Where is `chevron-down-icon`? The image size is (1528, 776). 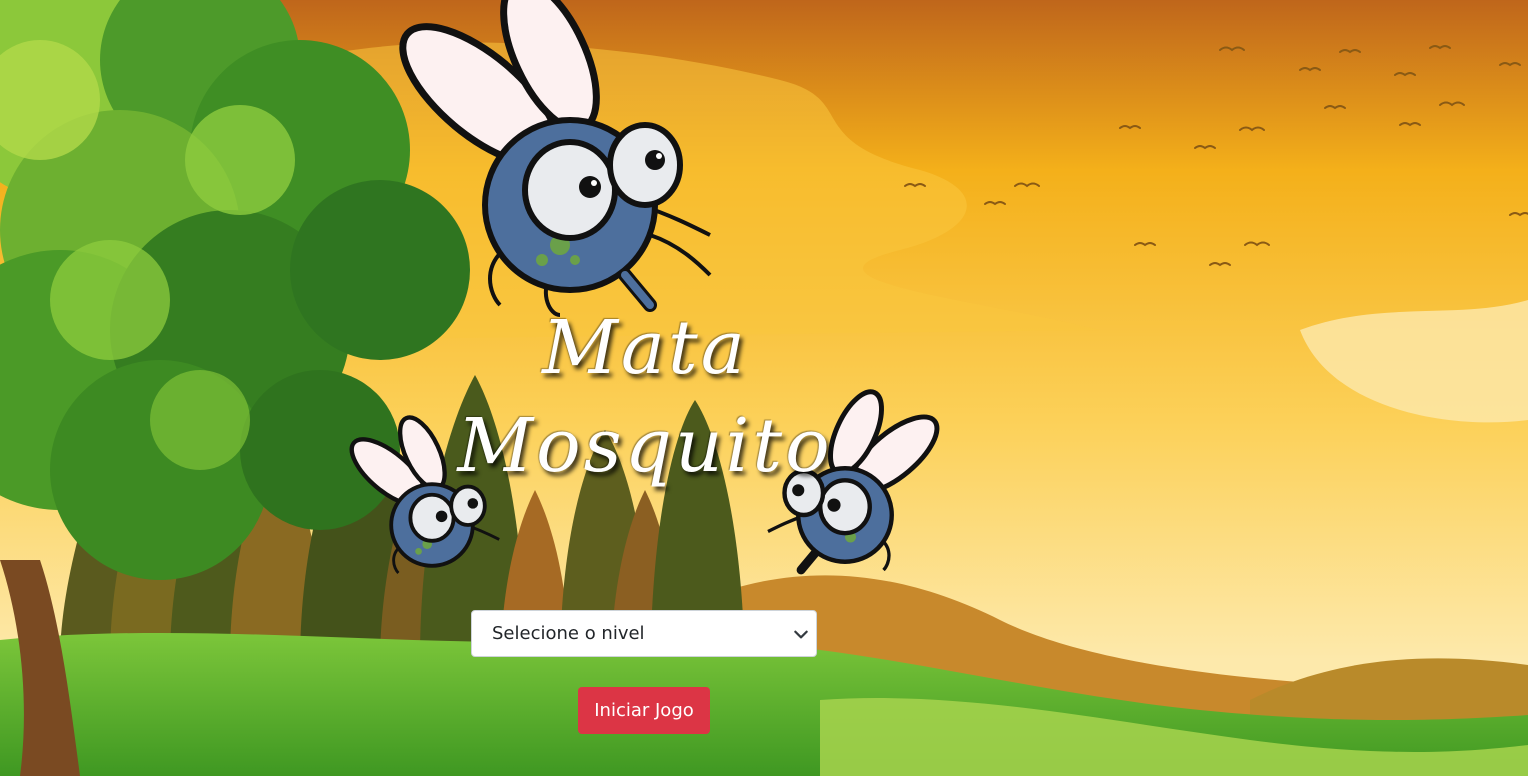
chevron-down-icon is located at coordinates (801, 634).